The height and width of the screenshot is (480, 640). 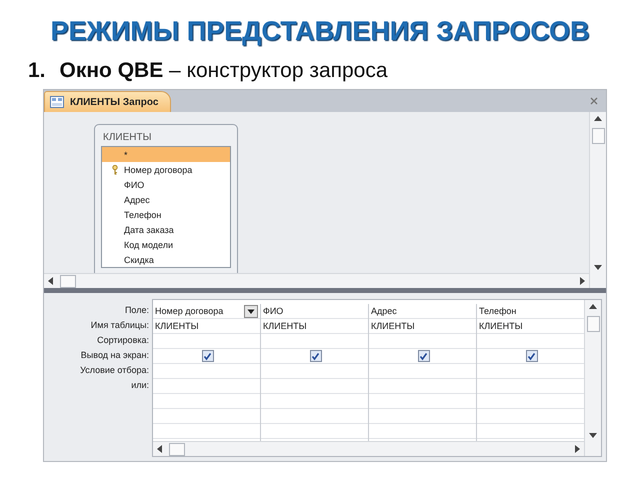 What do you see at coordinates (114, 370) in the screenshot?
I see `row-label: Условие отбора:` at bounding box center [114, 370].